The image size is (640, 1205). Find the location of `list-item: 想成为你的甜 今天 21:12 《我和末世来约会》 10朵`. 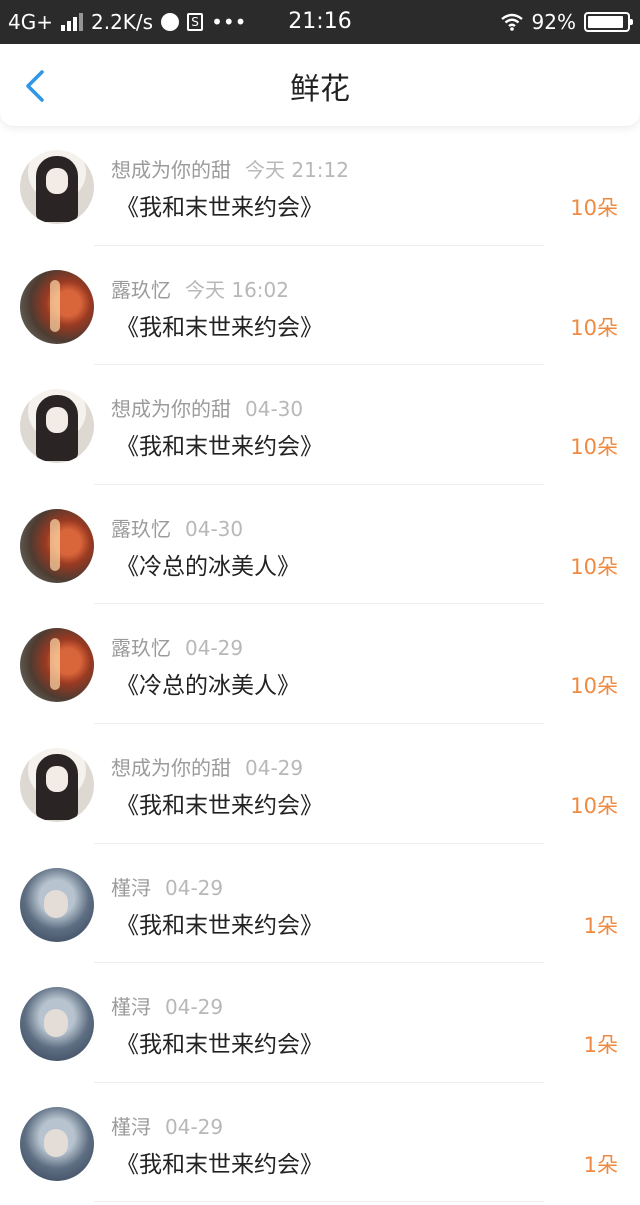

list-item: 想成为你的甜 今天 21:12 《我和末世来约会》 10朵 is located at coordinates (320, 186).